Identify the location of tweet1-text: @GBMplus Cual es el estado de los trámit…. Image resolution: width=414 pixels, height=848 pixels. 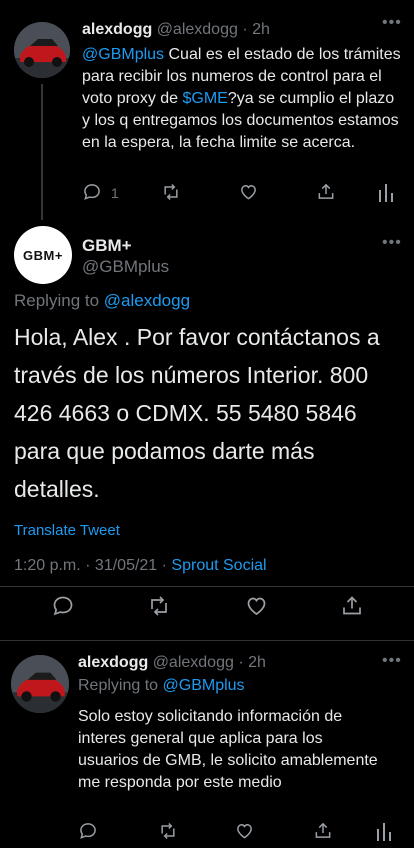
(241, 98).